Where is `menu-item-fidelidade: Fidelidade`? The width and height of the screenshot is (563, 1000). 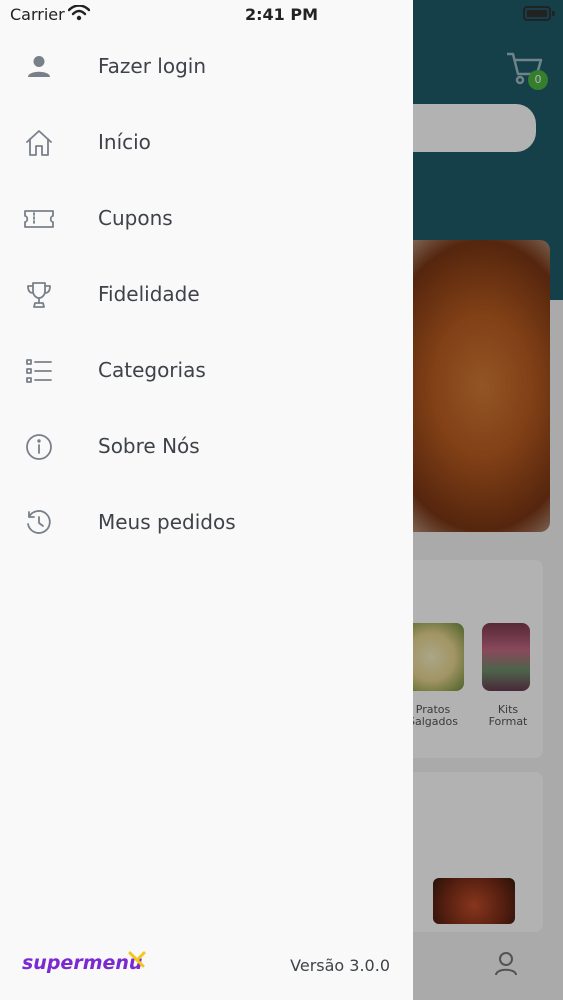 menu-item-fidelidade: Fidelidade is located at coordinates (206, 294).